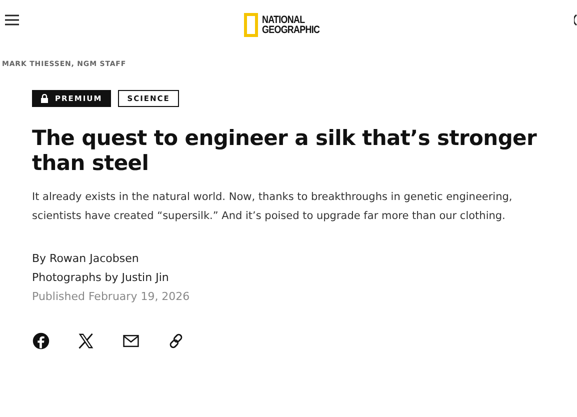  I want to click on facebook-icon, so click(41, 341).